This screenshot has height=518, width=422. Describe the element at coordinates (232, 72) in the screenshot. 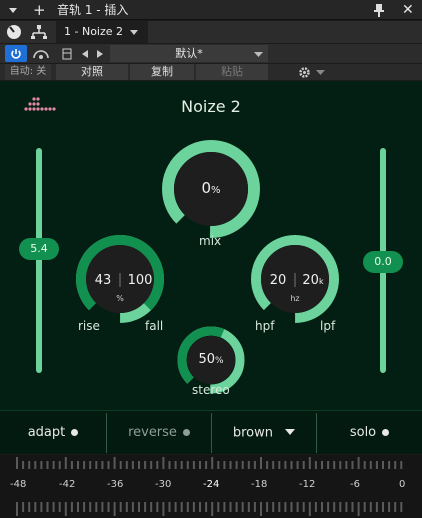

I see `paste-button: 粘贴` at that location.